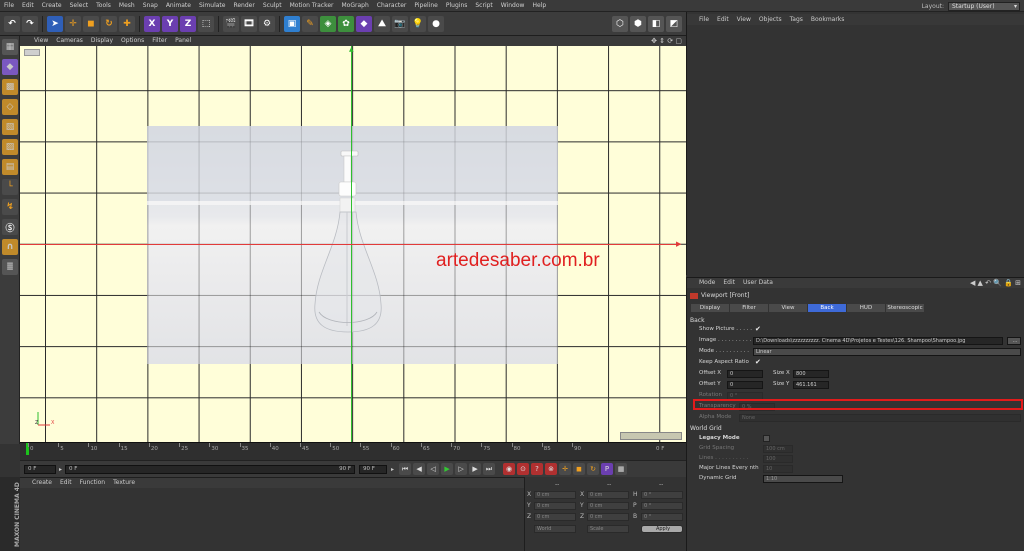 Image resolution: width=1024 pixels, height=551 pixels. I want to click on tab-stereoscopic: Stereoscopic, so click(905, 308).